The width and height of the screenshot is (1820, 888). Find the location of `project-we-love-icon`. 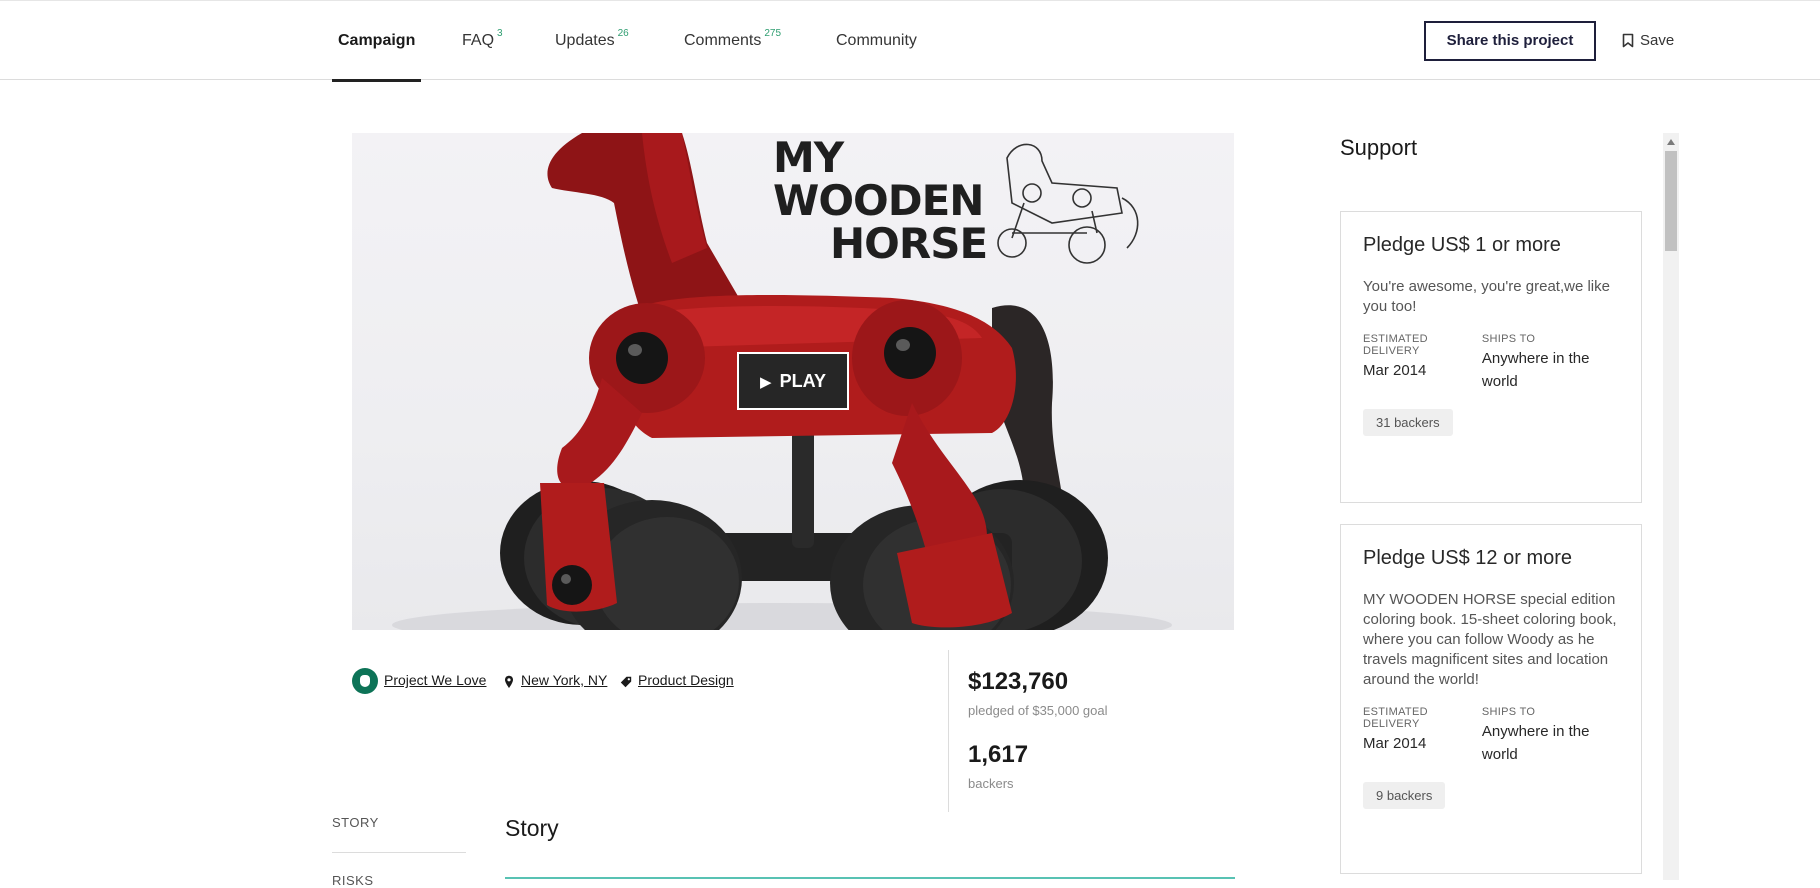

project-we-love-icon is located at coordinates (365, 681).